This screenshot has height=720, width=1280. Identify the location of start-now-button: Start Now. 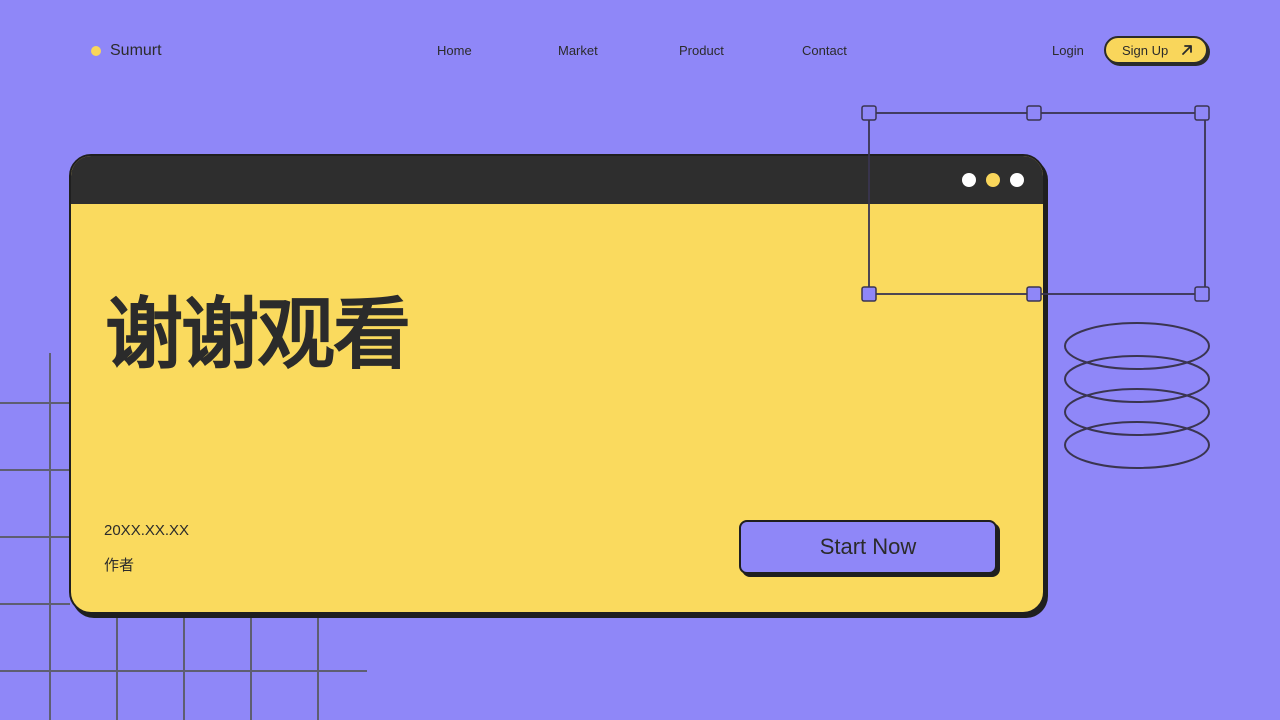
(868, 547).